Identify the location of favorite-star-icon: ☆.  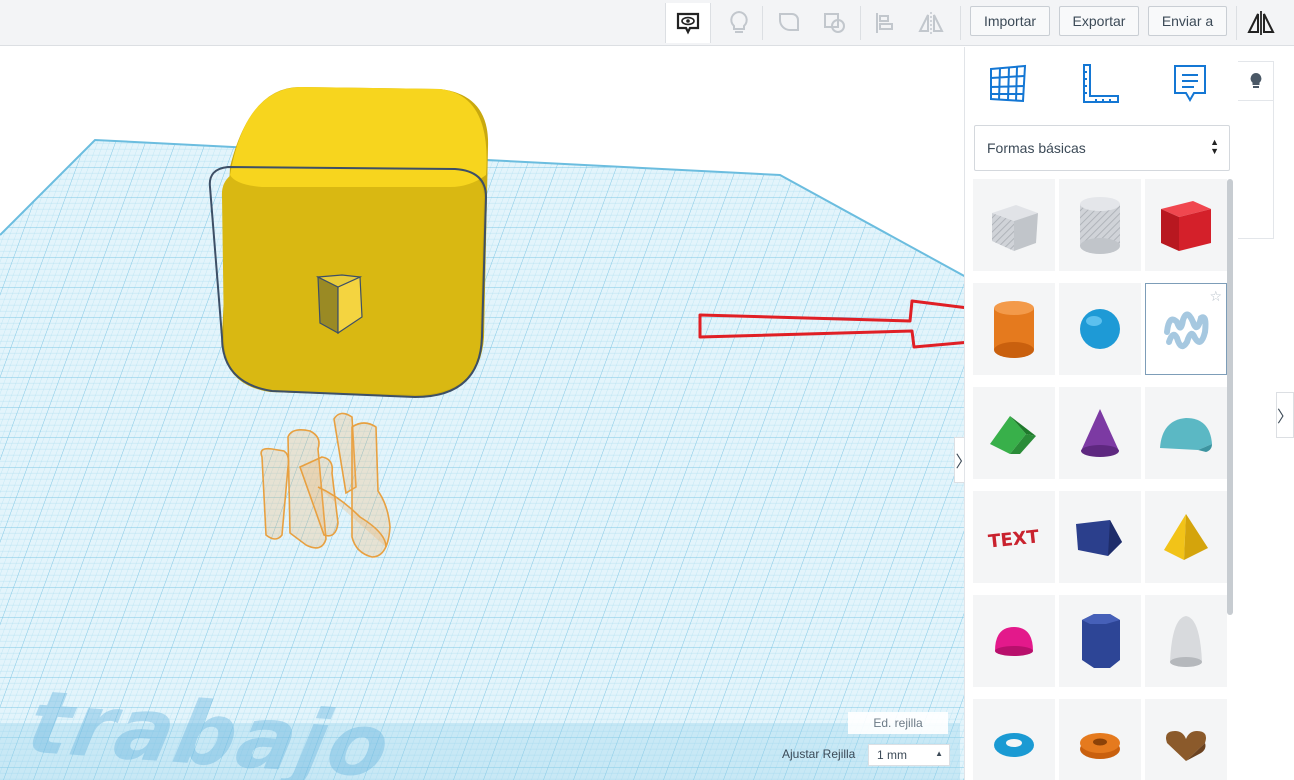
(1215, 296).